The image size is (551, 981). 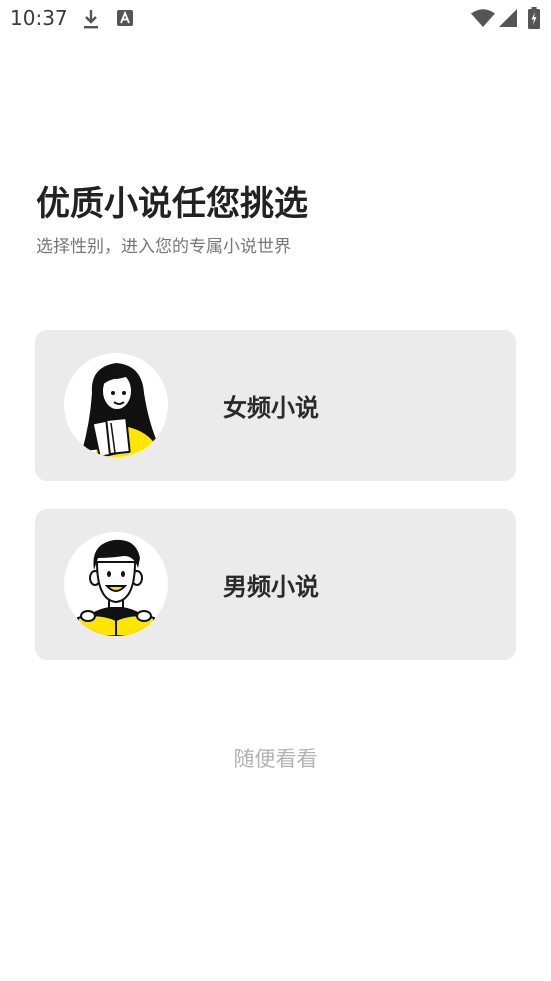 What do you see at coordinates (163, 247) in the screenshot?
I see `page-subtitle: 选择性别，进入您的专属小说世界` at bounding box center [163, 247].